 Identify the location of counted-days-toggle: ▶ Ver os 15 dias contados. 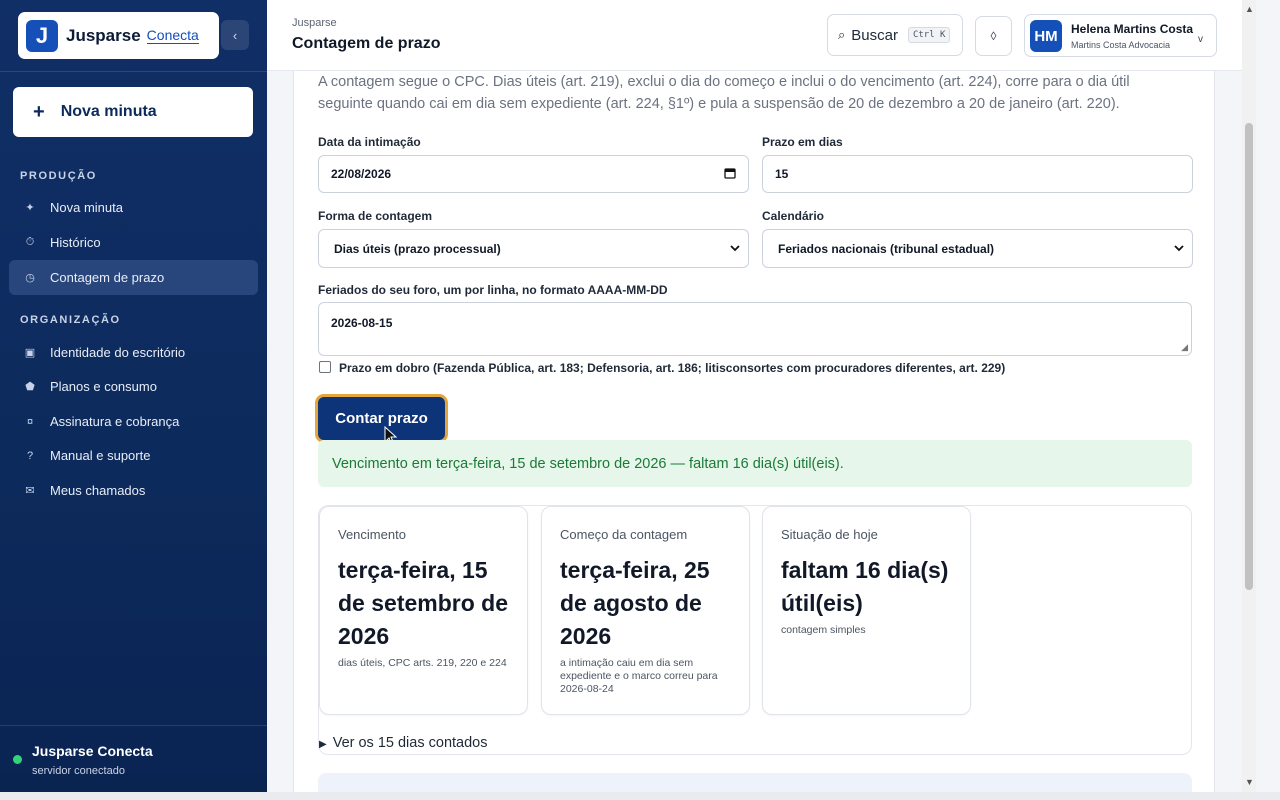
(403, 743).